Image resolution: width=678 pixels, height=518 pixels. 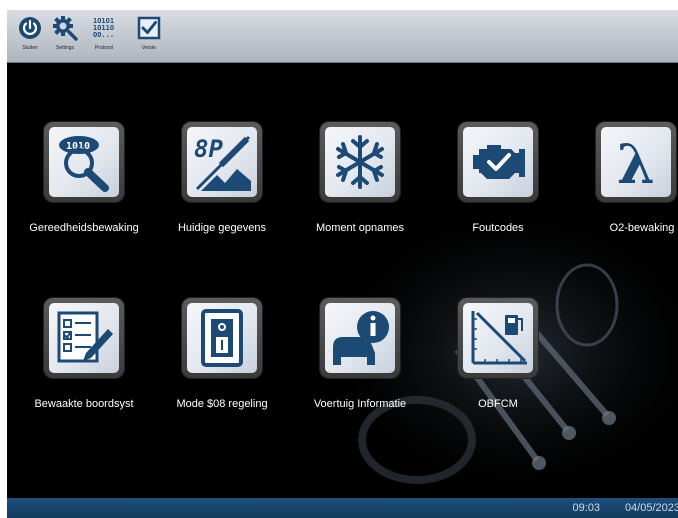 I want to click on tile-obfcm: OBFCM, so click(x=498, y=373).